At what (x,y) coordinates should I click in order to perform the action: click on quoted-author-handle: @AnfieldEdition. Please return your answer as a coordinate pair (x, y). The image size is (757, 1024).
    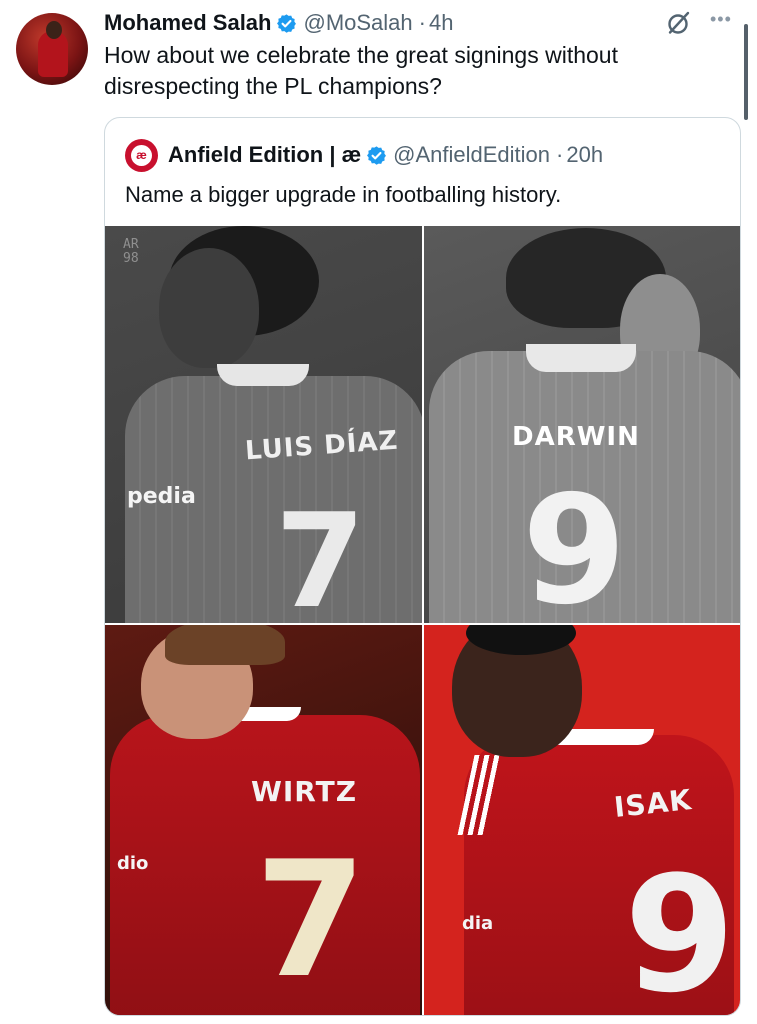
    Looking at the image, I should click on (471, 155).